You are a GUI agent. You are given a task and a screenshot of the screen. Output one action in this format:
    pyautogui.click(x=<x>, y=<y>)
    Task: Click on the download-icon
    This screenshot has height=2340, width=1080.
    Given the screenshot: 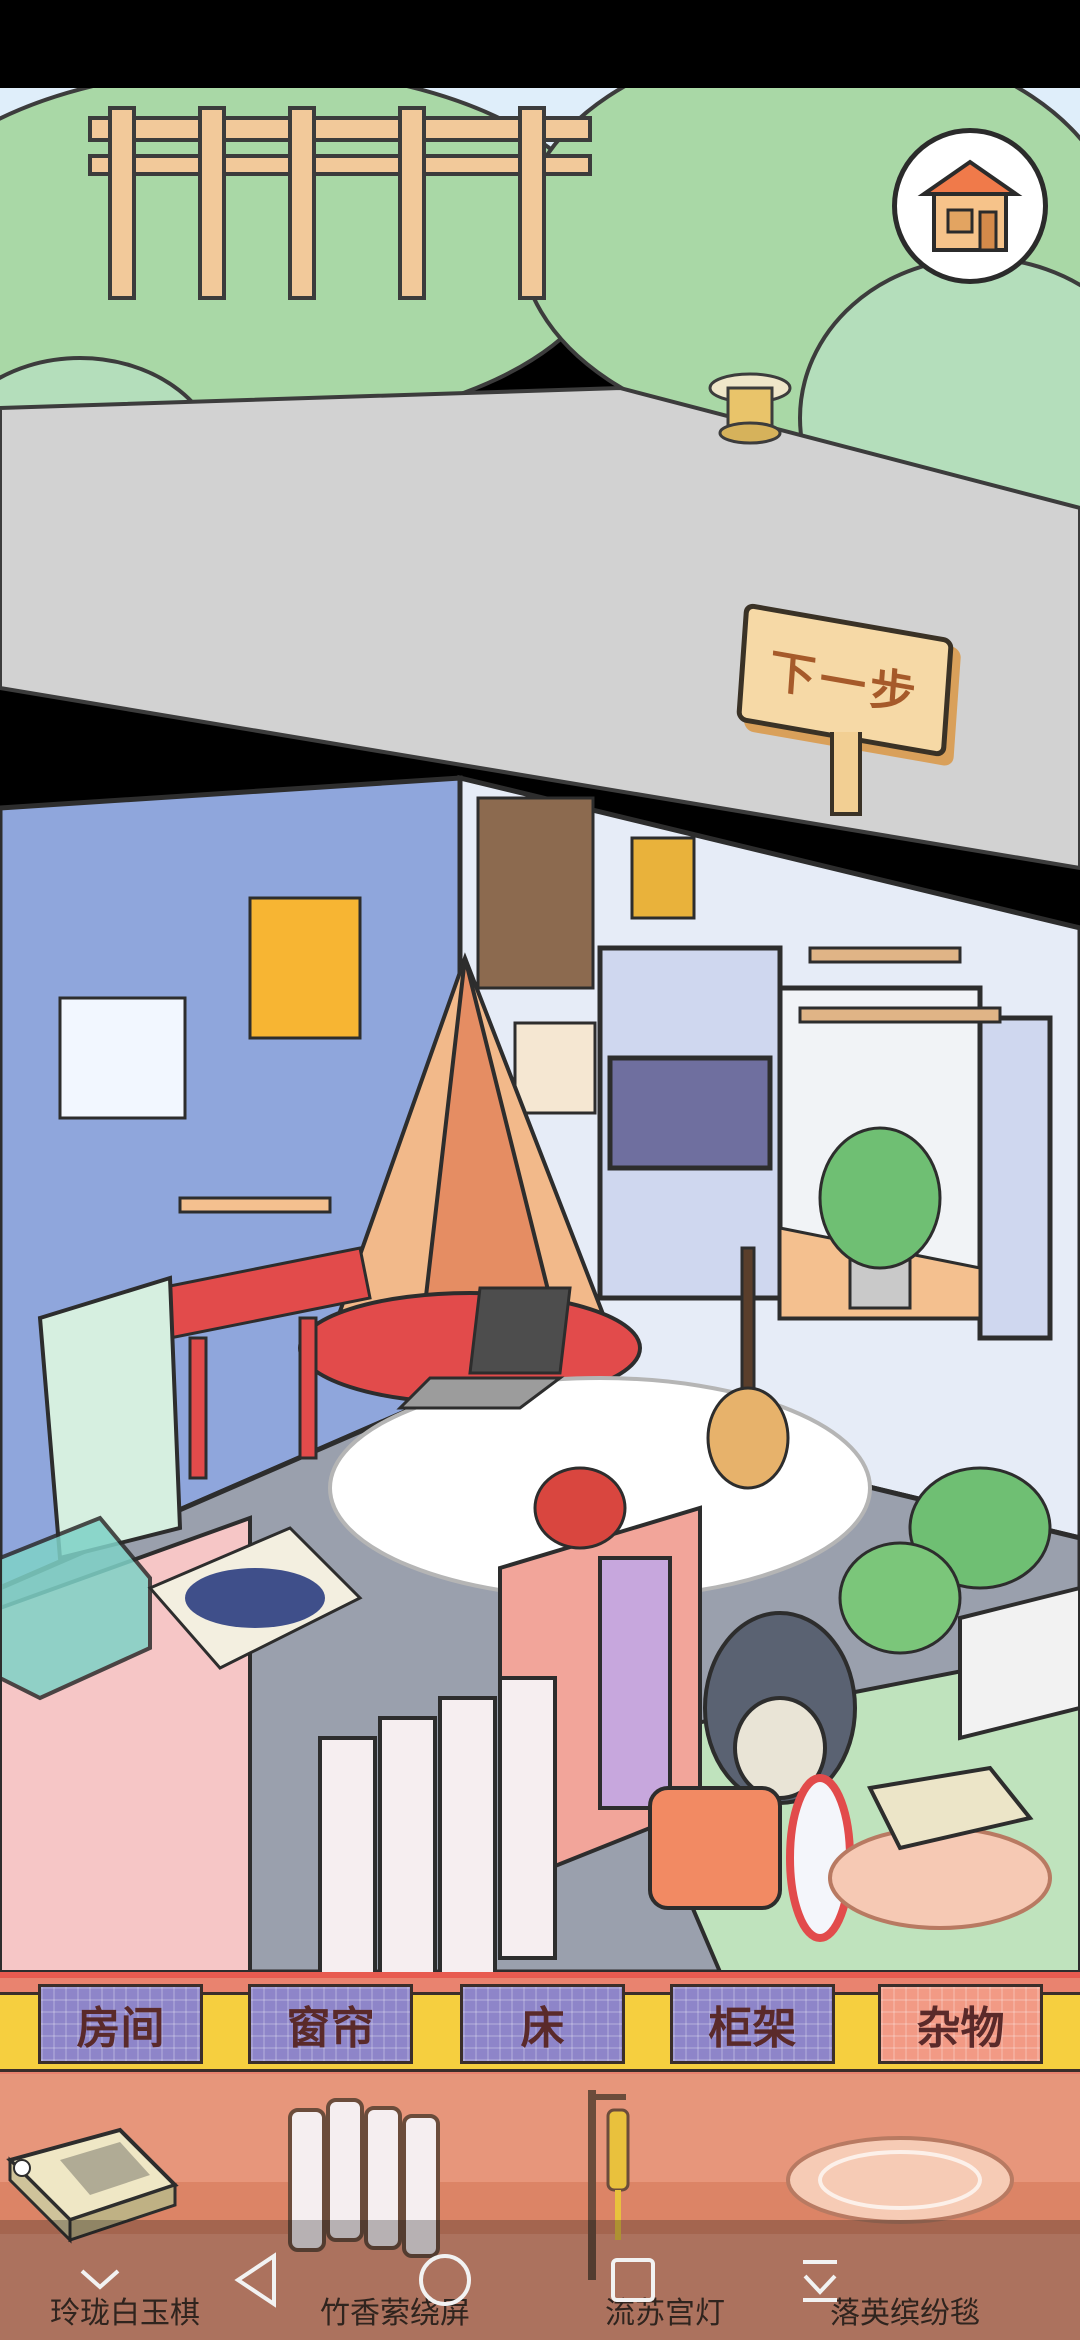 What is the action you would take?
    pyautogui.click(x=820, y=2281)
    